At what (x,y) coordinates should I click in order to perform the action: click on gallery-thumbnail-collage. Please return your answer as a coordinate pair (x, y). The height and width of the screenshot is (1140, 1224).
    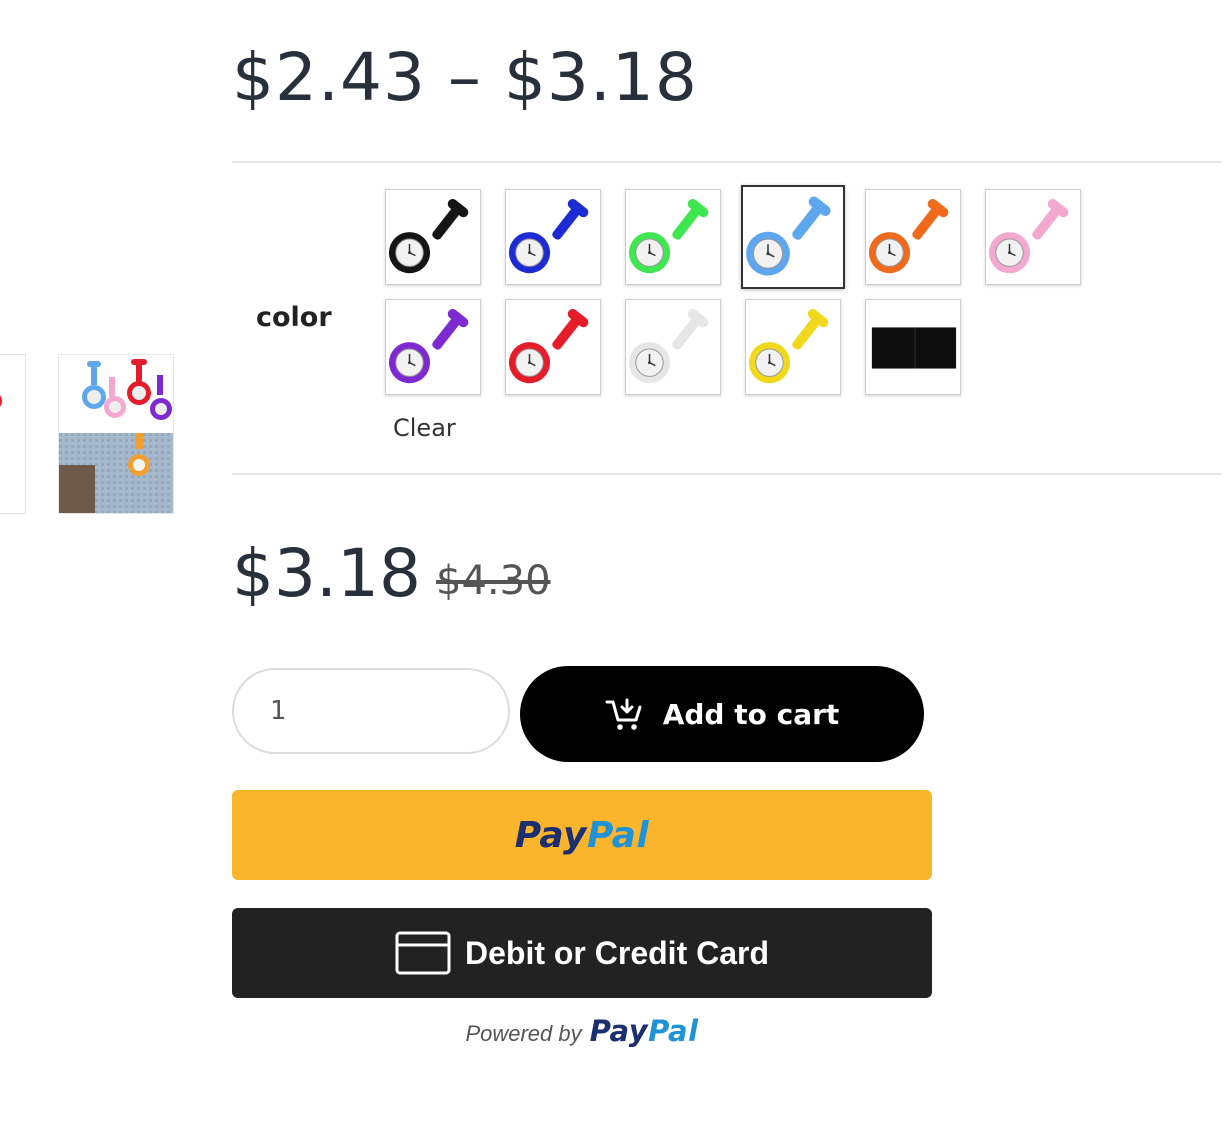
    Looking at the image, I should click on (116, 434).